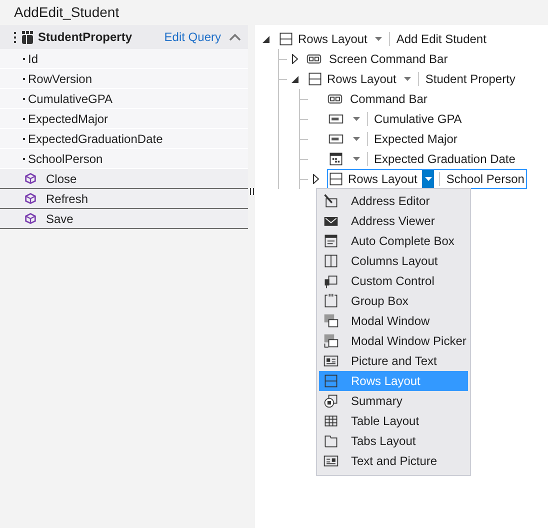 The width and height of the screenshot is (548, 528). What do you see at coordinates (235, 37) in the screenshot?
I see `chevron-up-icon` at bounding box center [235, 37].